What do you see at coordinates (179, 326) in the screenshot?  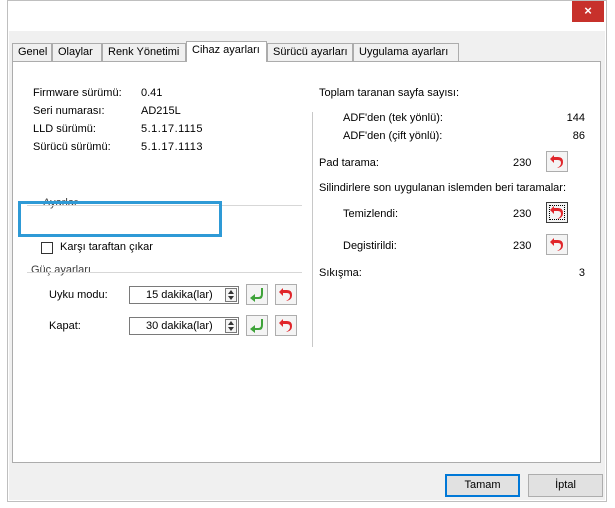 I see `off-value: 30 dakika(lar)` at bounding box center [179, 326].